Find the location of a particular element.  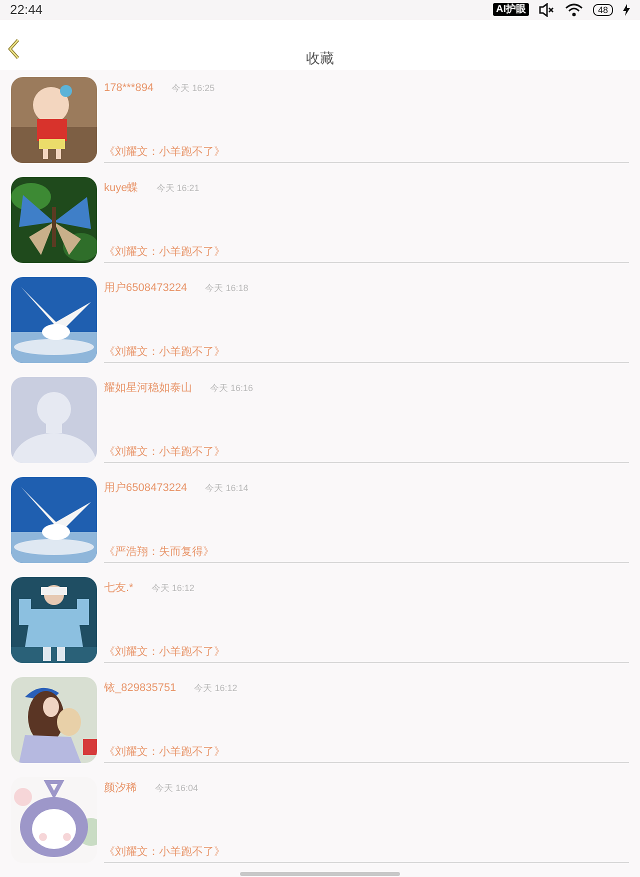

user-name: 耀如星河稳如泰山 is located at coordinates (148, 388).